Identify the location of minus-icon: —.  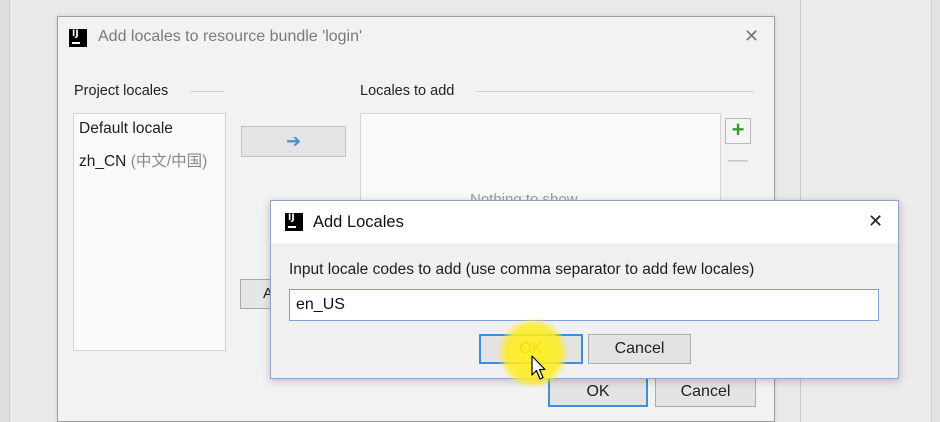
(738, 160).